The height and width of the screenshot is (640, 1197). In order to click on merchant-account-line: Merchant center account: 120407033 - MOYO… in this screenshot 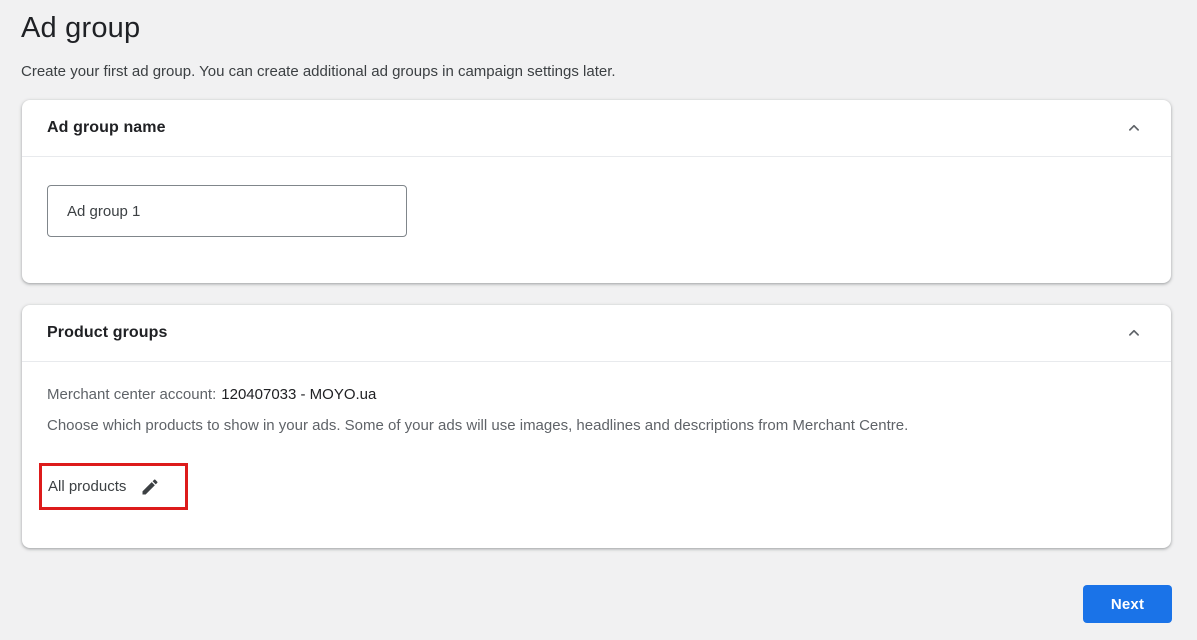, I will do `click(211, 394)`.